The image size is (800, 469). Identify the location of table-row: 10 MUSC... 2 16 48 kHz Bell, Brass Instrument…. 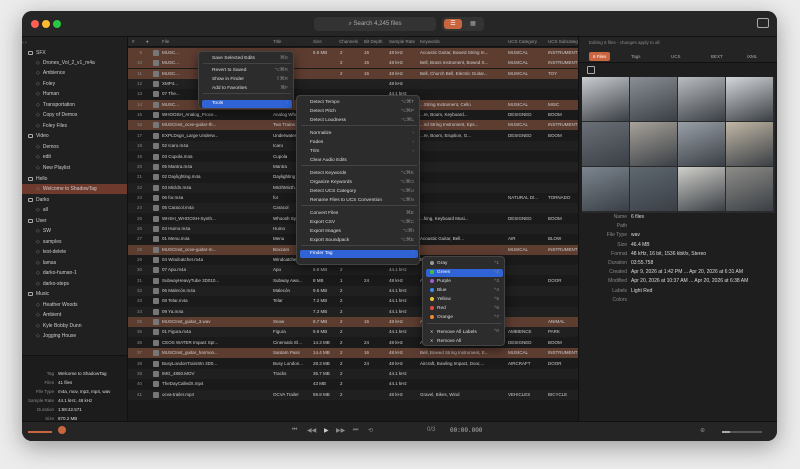
(353, 63).